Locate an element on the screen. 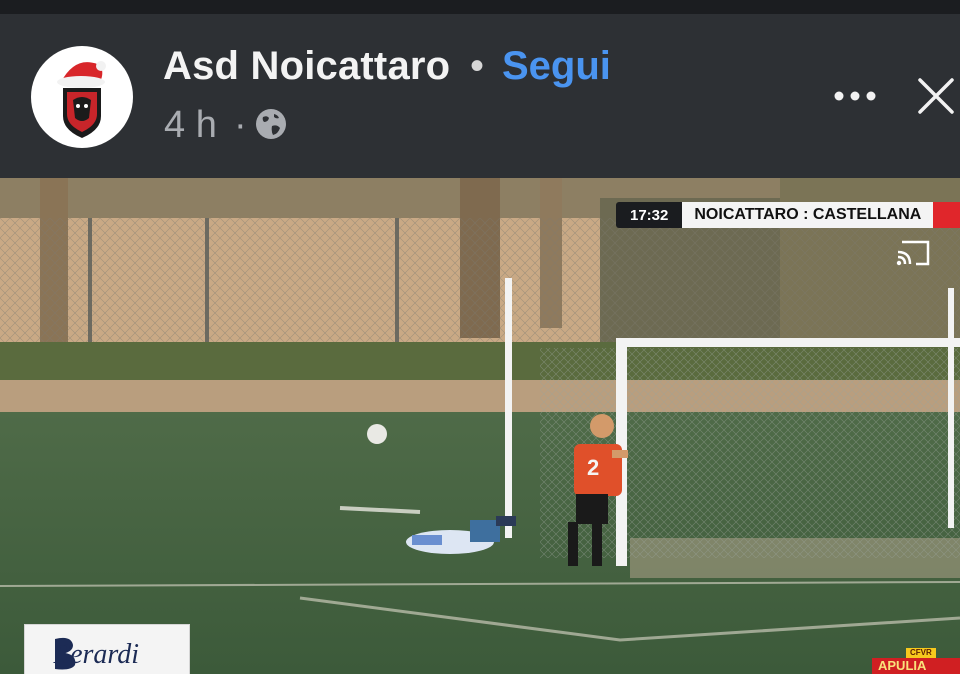 The image size is (960, 674). more-options-icon is located at coordinates (855, 96).